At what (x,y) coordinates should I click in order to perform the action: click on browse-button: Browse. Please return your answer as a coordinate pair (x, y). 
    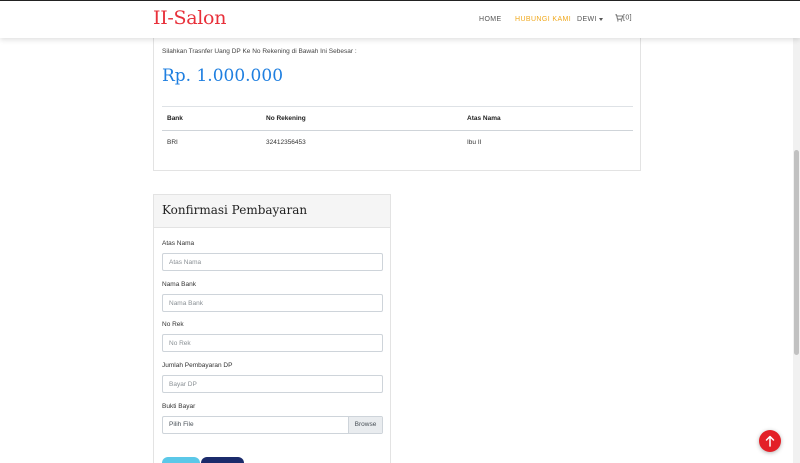
    Looking at the image, I should click on (365, 425).